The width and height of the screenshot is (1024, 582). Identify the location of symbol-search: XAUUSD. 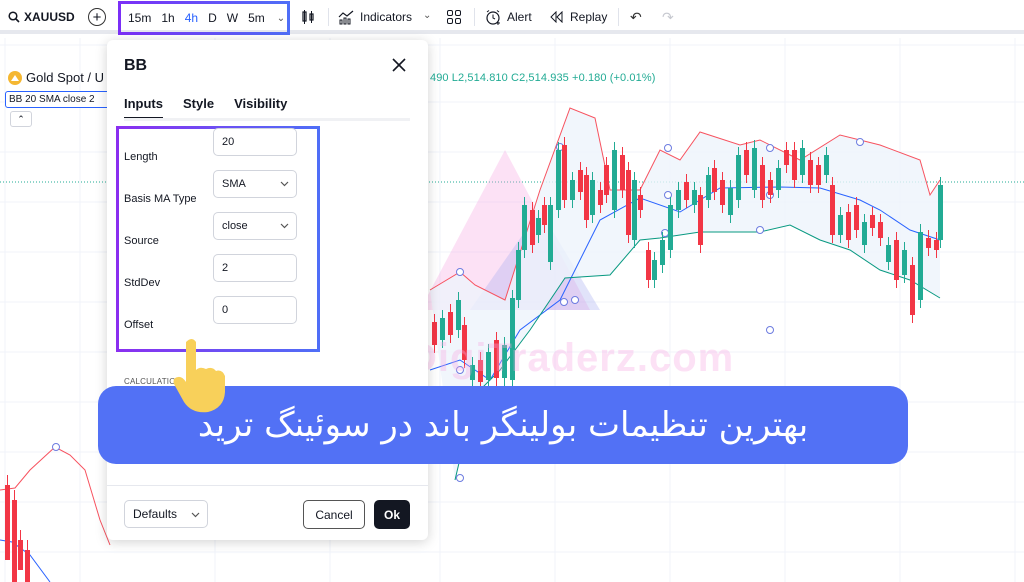
(41, 17).